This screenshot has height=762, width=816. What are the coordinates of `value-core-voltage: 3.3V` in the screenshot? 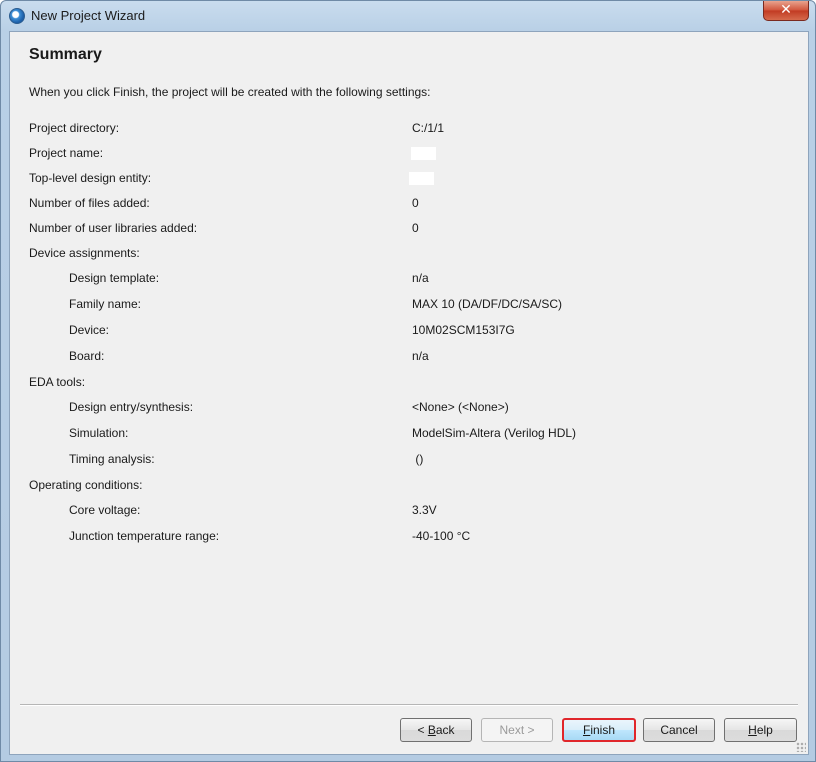 It's located at (424, 510).